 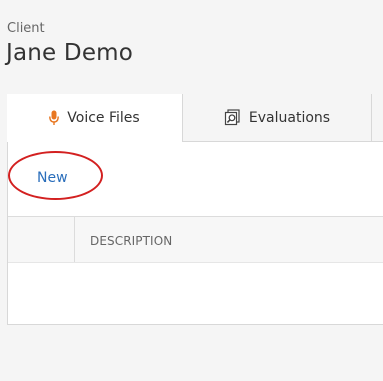 What do you see at coordinates (103, 118) in the screenshot?
I see `tab-voice-files-label: Voice Files` at bounding box center [103, 118].